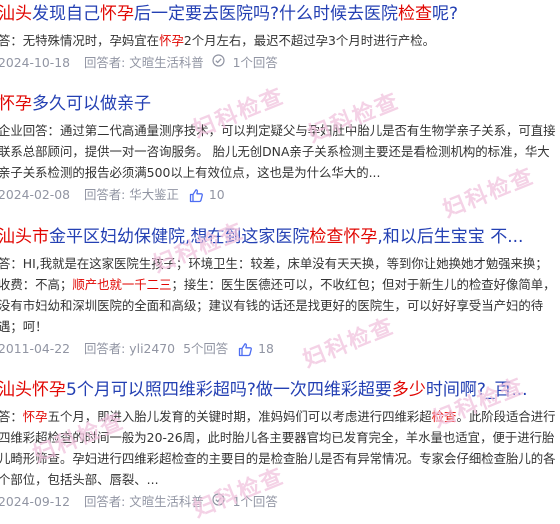  Describe the element at coordinates (280, 349) in the screenshot. I see `result-meta: 2011-04-22 回答者: yli2470 5个回答 18` at that location.